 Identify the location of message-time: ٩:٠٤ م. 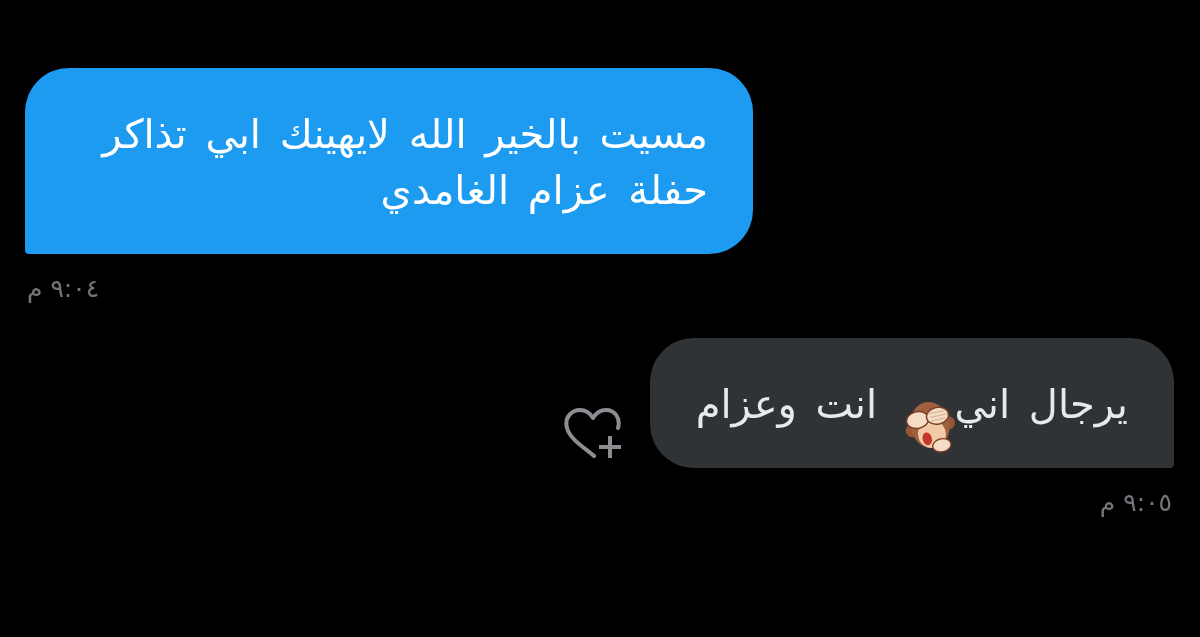
(63, 289).